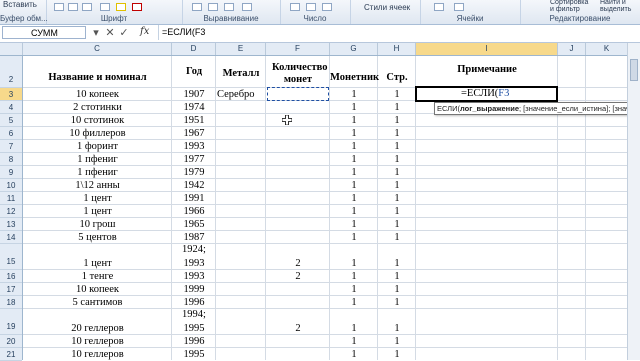 Image resolution: width=640 pixels, height=361 pixels. What do you see at coordinates (97, 121) in the screenshot?
I see `cell-name: 10 стотинок` at bounding box center [97, 121].